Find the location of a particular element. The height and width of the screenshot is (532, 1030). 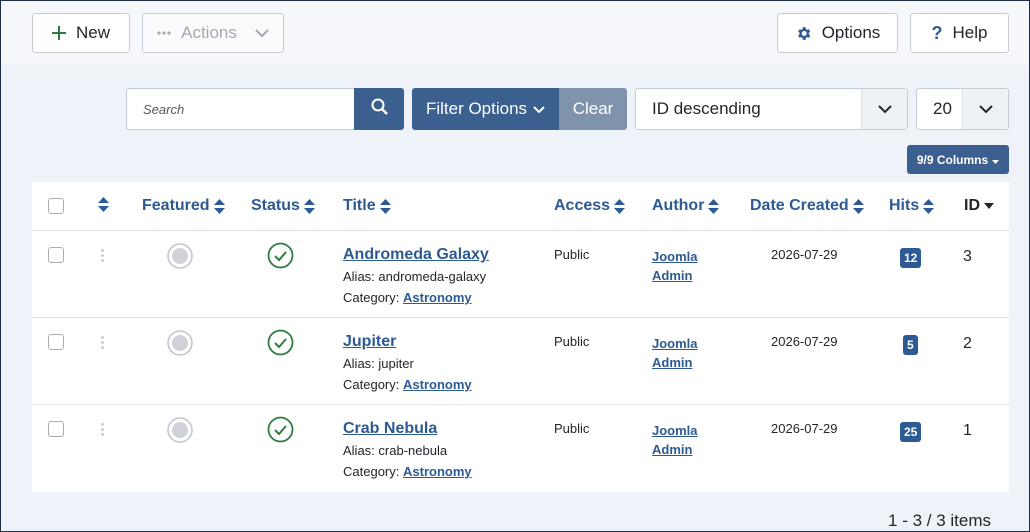

header-hits-label: Hits is located at coordinates (904, 205).